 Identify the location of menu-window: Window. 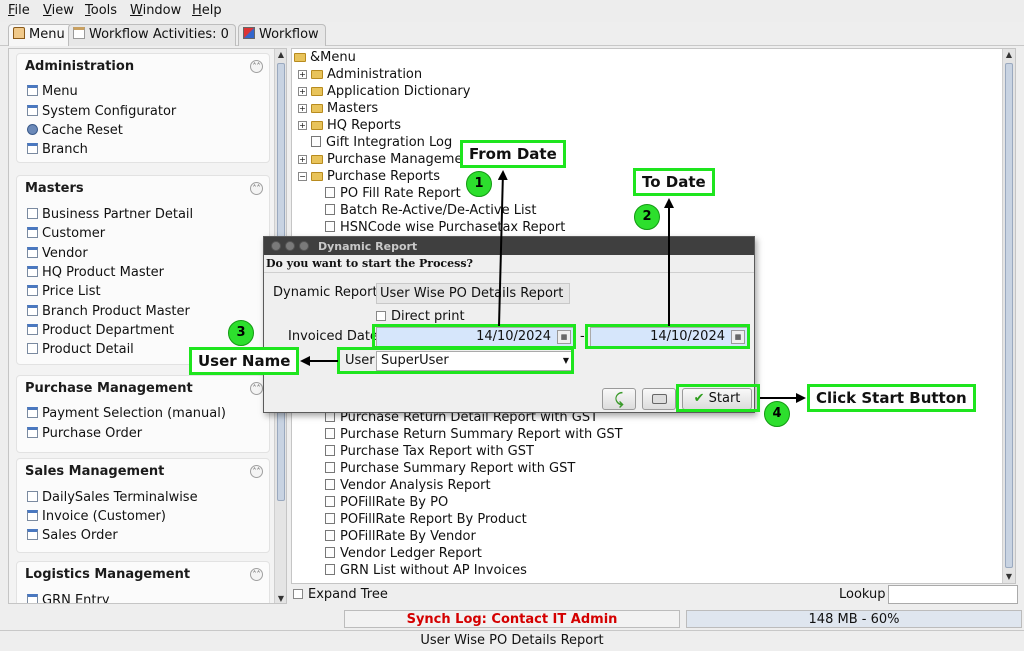
(155, 10).